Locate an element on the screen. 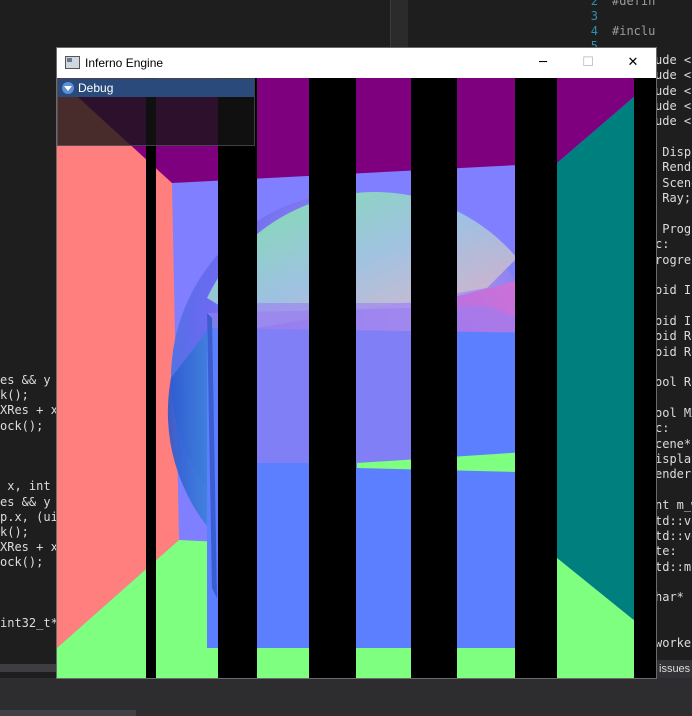 The image size is (692, 716). window-titlebar: Inferno Engine ─ ☐ ✕ is located at coordinates (356, 63).